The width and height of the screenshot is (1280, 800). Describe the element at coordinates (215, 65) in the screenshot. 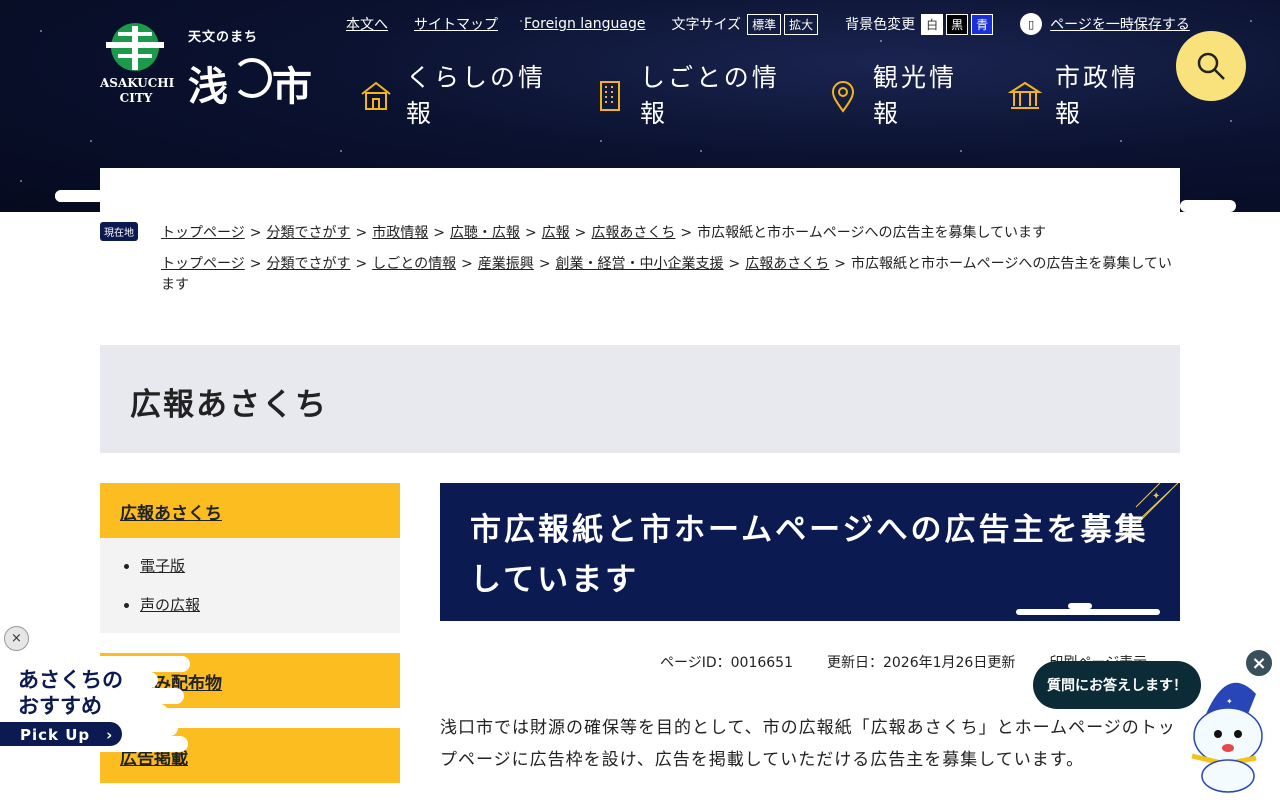

I see `site-logo: ASAKUCHI CITY 天文のまち 浅 市` at that location.